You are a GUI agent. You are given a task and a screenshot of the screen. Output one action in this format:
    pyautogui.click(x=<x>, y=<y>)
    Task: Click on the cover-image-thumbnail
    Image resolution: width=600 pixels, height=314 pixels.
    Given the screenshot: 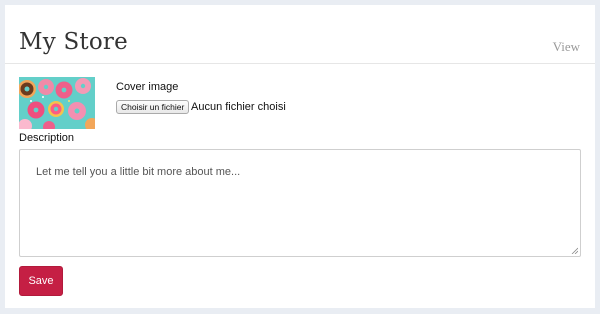 What is the action you would take?
    pyautogui.click(x=57, y=103)
    